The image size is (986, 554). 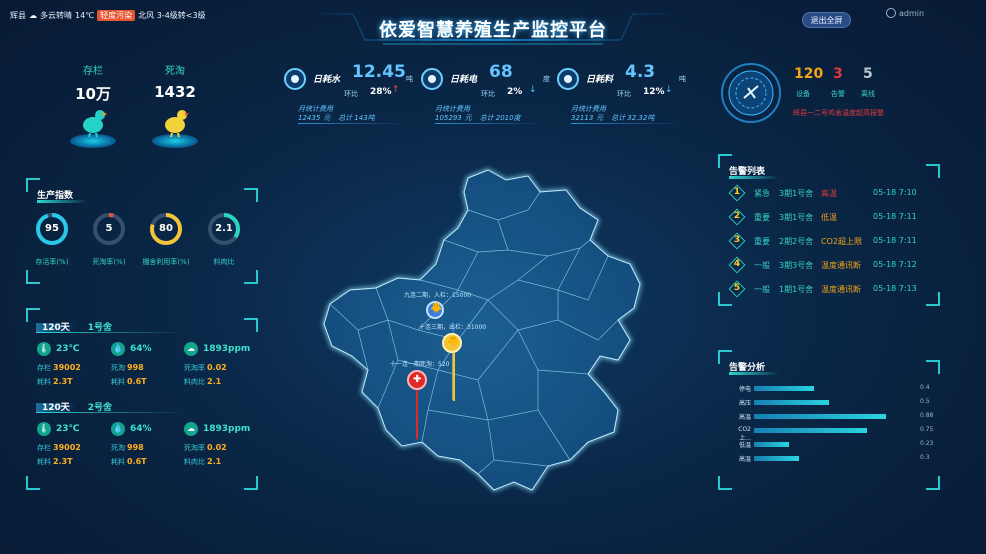 I want to click on metric-value: 2.1, so click(x=214, y=381).